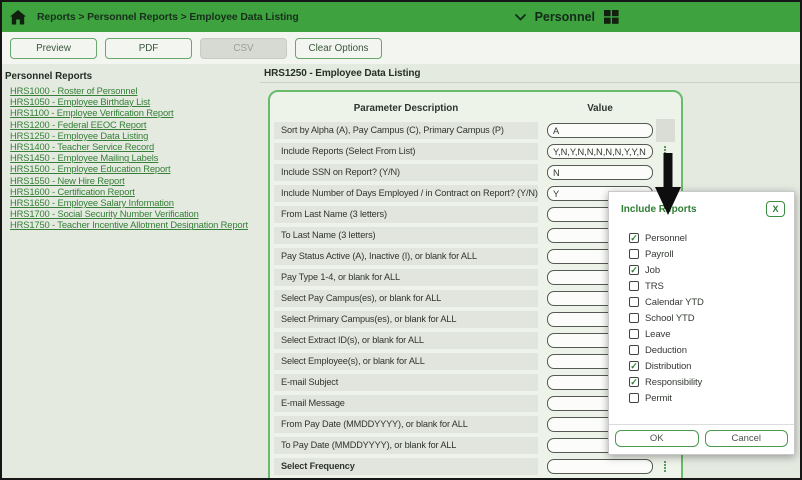 This screenshot has height=480, width=802. Describe the element at coordinates (711, 398) in the screenshot. I see `include-report-option: Permit` at that location.